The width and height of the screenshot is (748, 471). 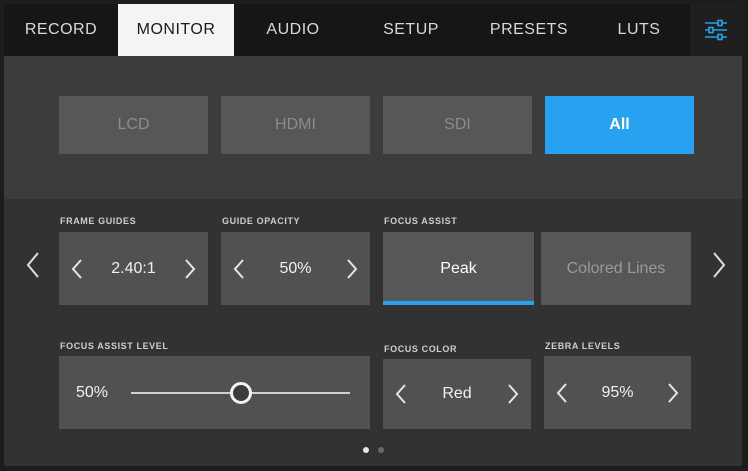 What do you see at coordinates (411, 30) in the screenshot?
I see `tab-setup: SETUP` at bounding box center [411, 30].